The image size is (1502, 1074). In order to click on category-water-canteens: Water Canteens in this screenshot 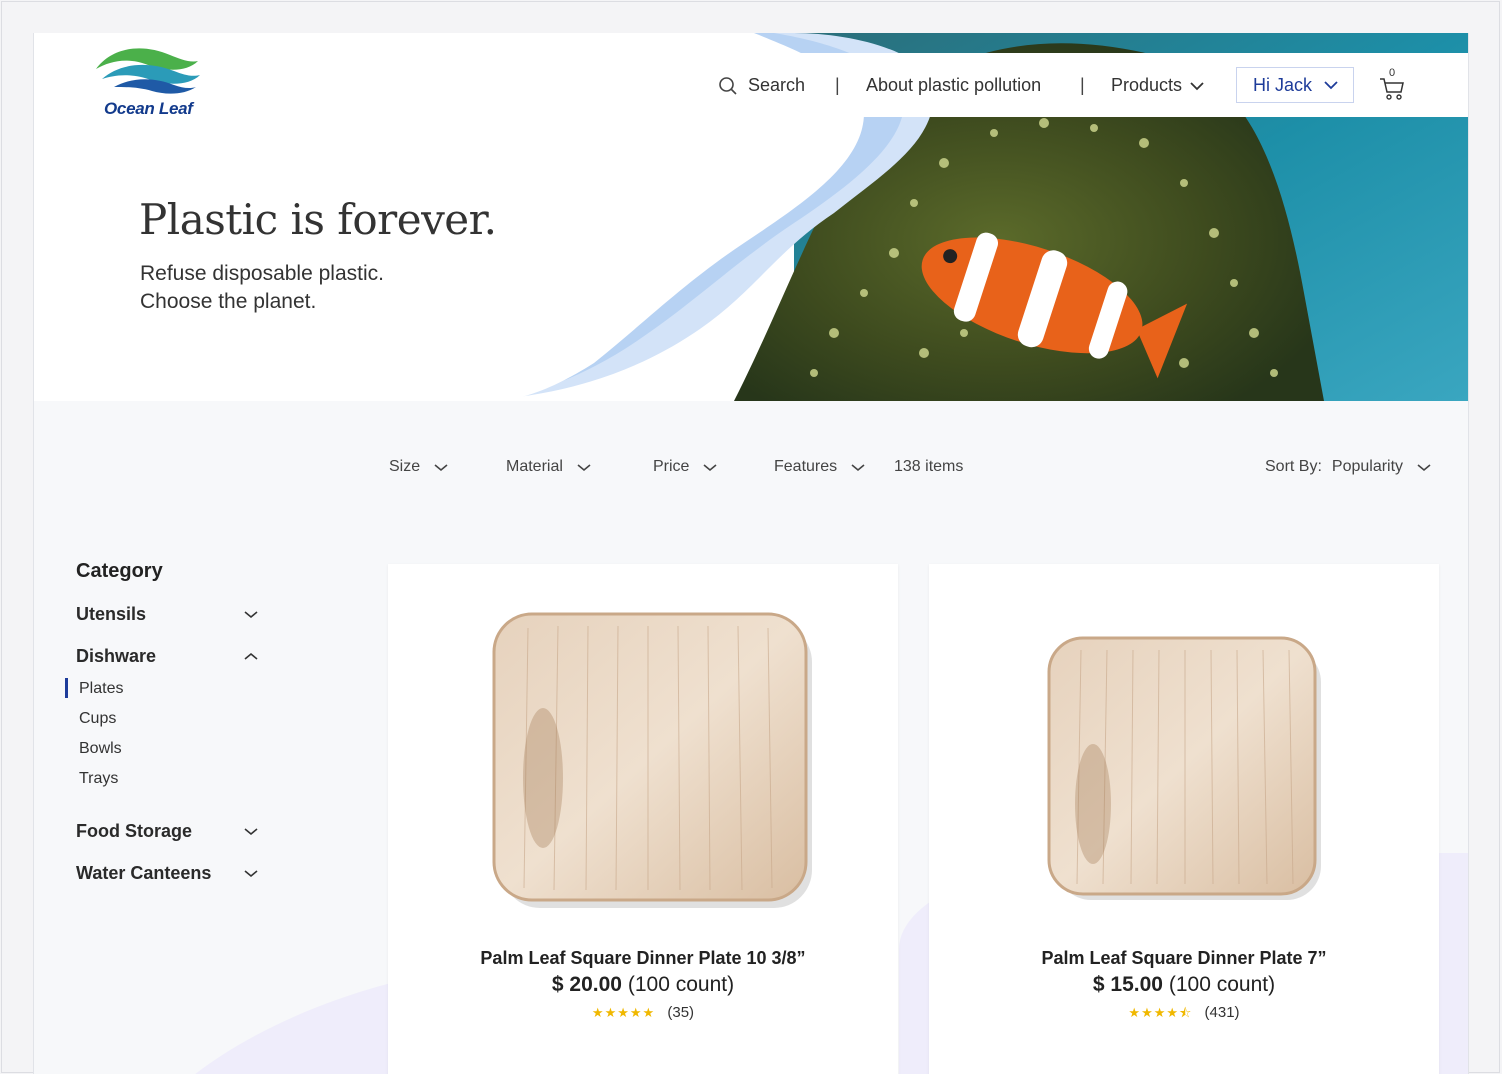, I will do `click(167, 873)`.